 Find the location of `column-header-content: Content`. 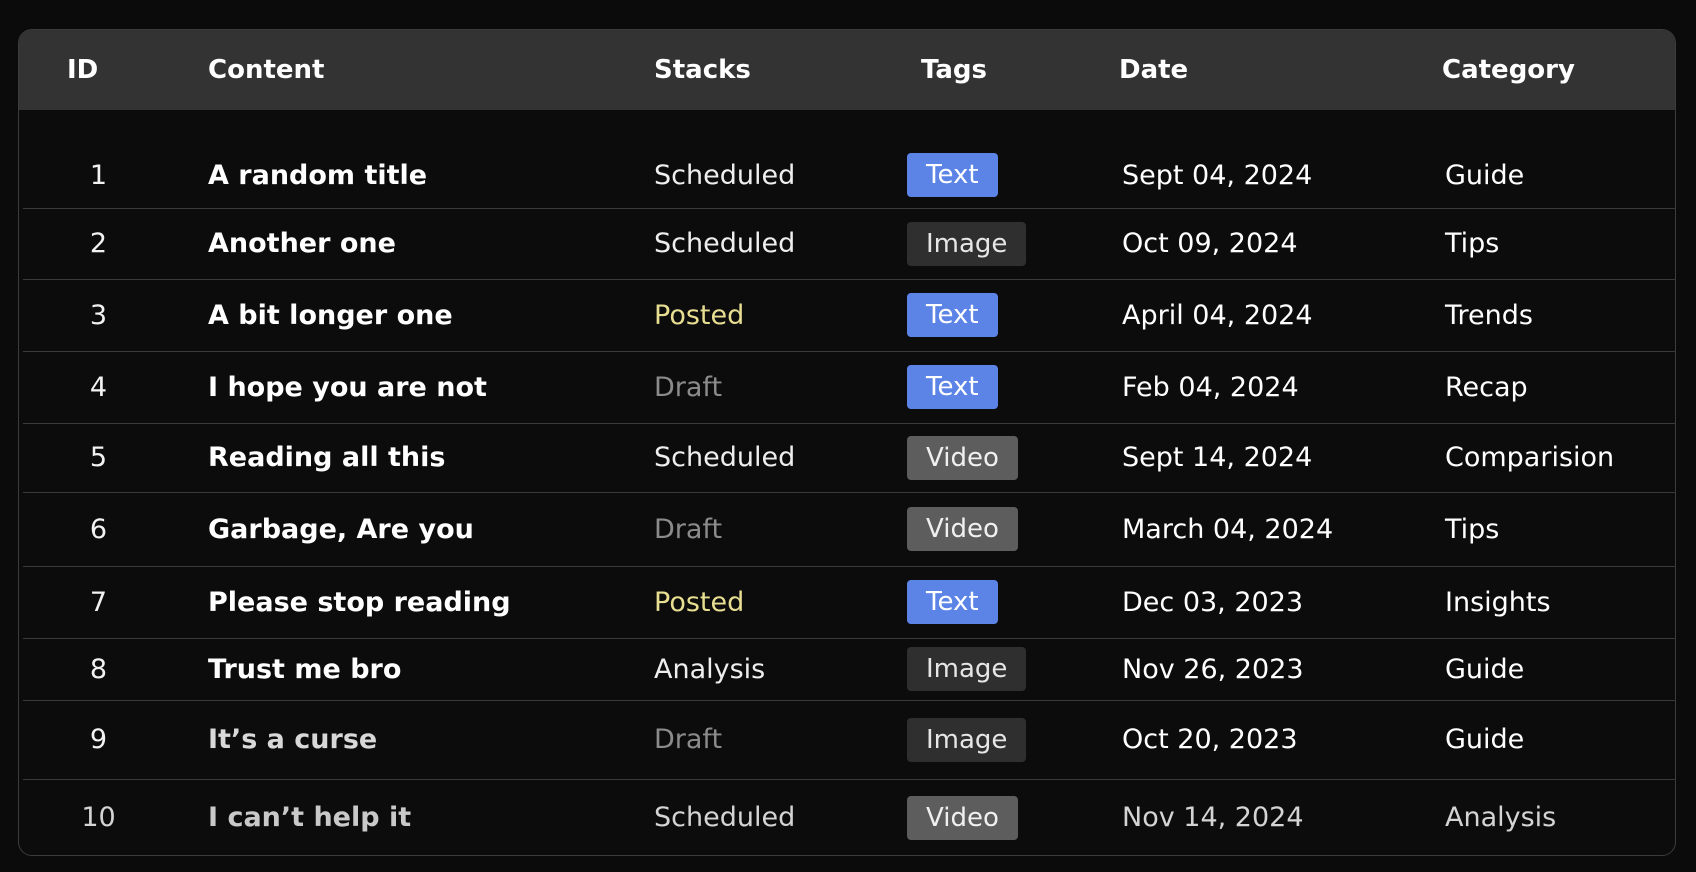

column-header-content: Content is located at coordinates (266, 70).